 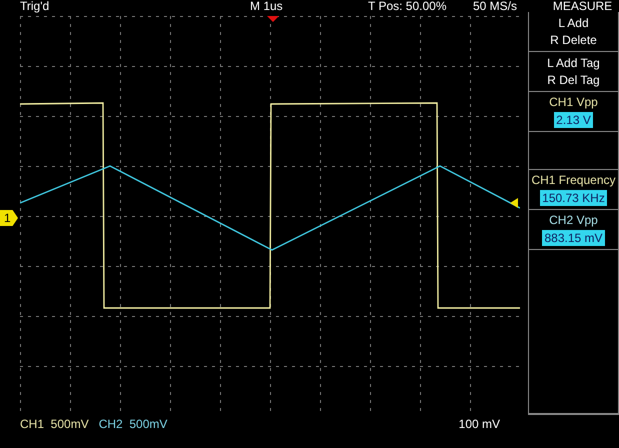 I want to click on trigger-level-readout: 100 mV, so click(x=479, y=424).